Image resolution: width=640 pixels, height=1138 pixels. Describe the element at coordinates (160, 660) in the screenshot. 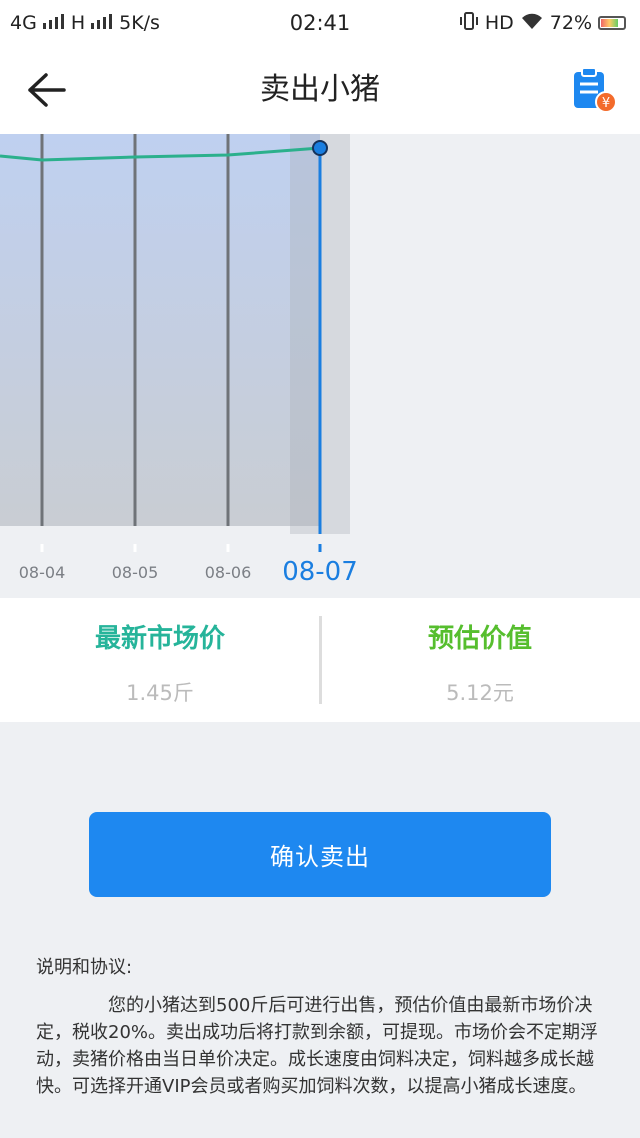

I see `market-price-block: 最新市场价 1.45斤` at that location.